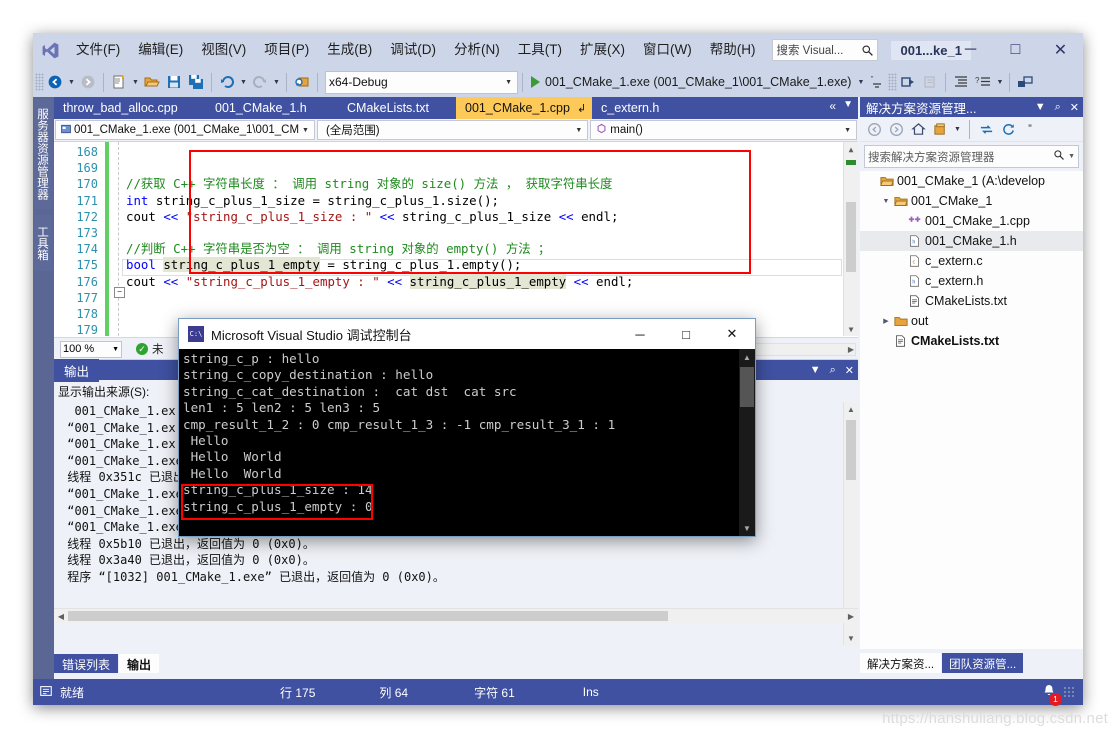 The height and width of the screenshot is (731, 1116). What do you see at coordinates (602, 50) in the screenshot?
I see `menu-item-extensions: 扩展(X)` at bounding box center [602, 50].